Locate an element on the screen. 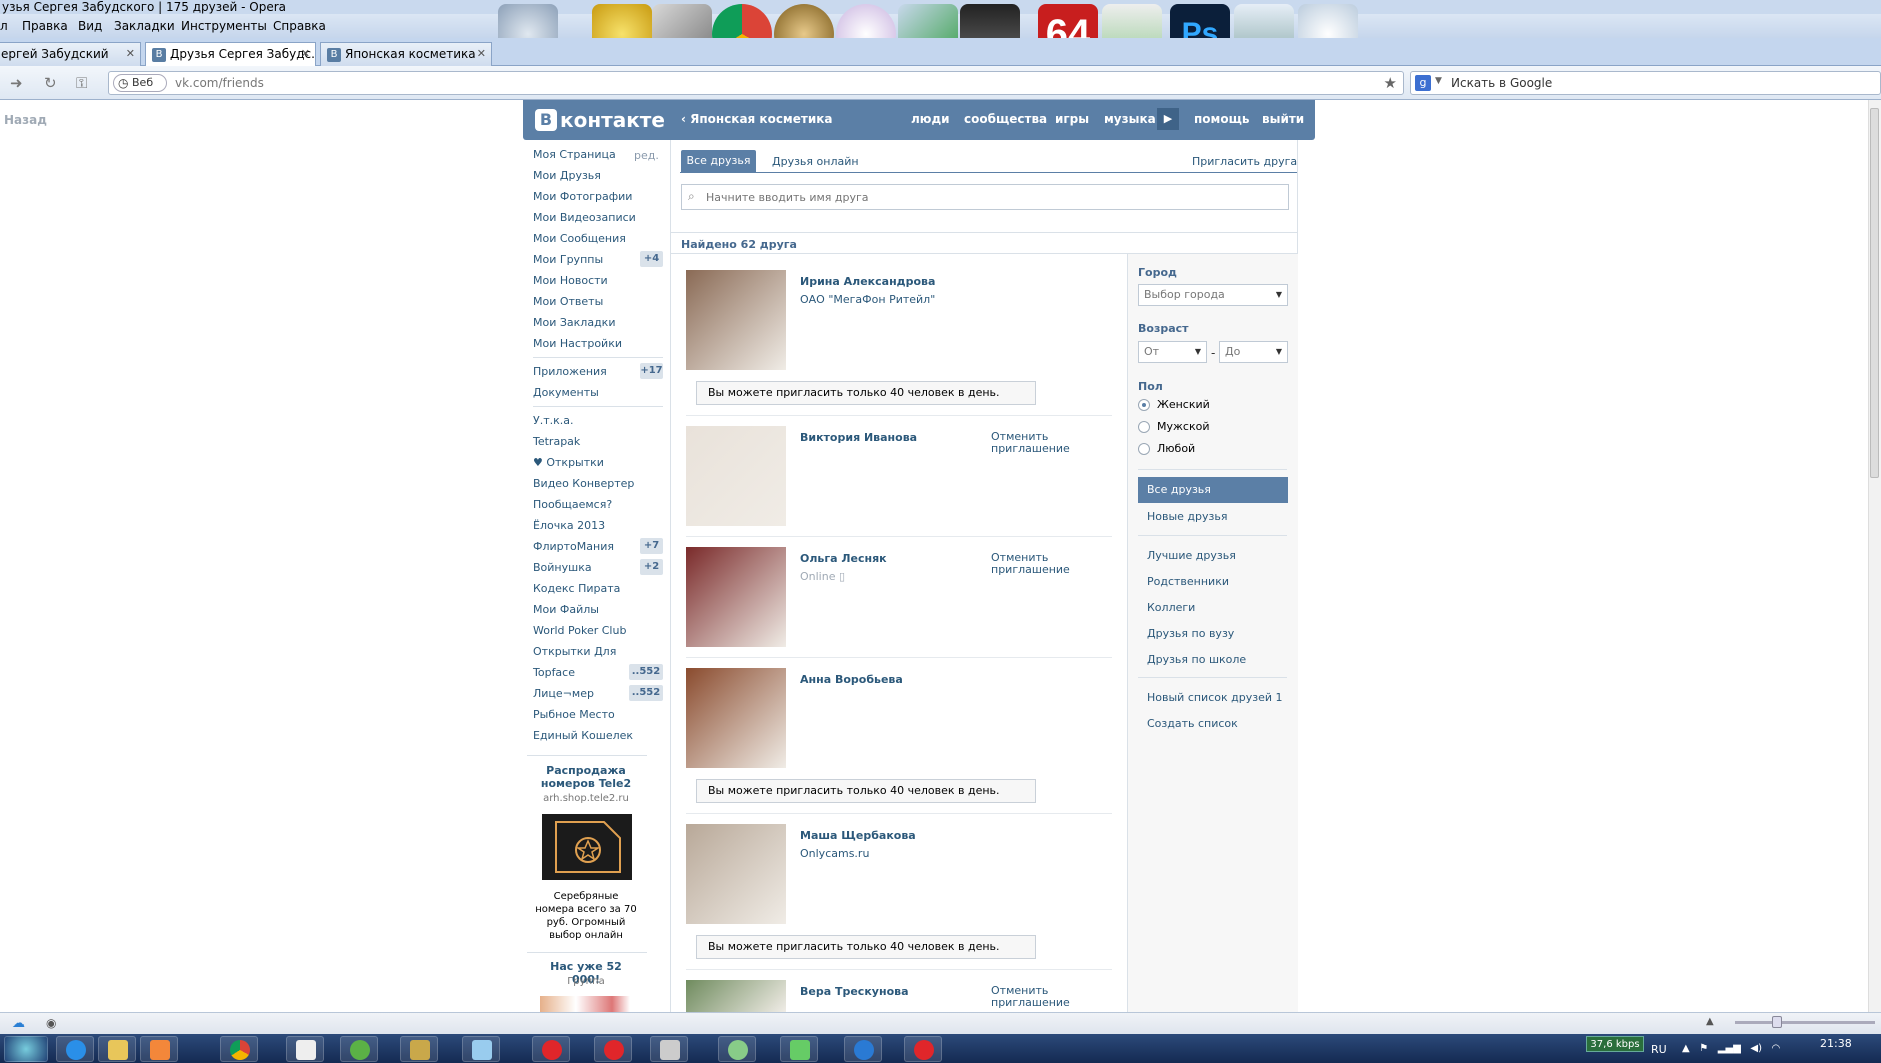 The height and width of the screenshot is (1063, 1881). web-badge: Веб is located at coordinates (140, 83).